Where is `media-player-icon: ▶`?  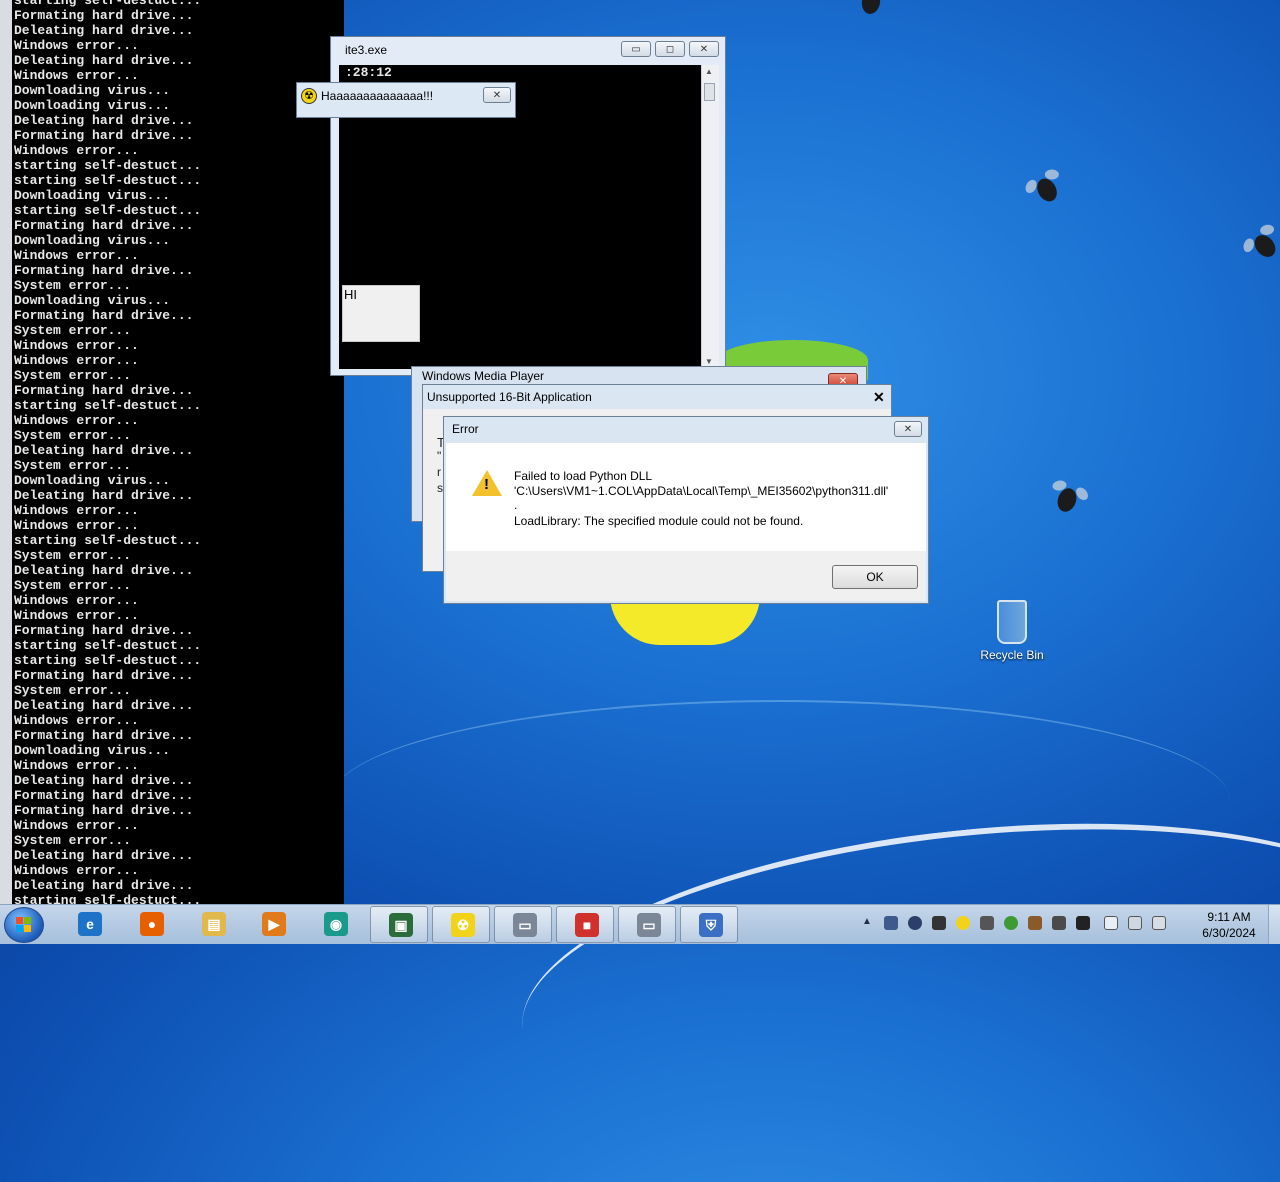
media-player-icon: ▶ is located at coordinates (274, 924).